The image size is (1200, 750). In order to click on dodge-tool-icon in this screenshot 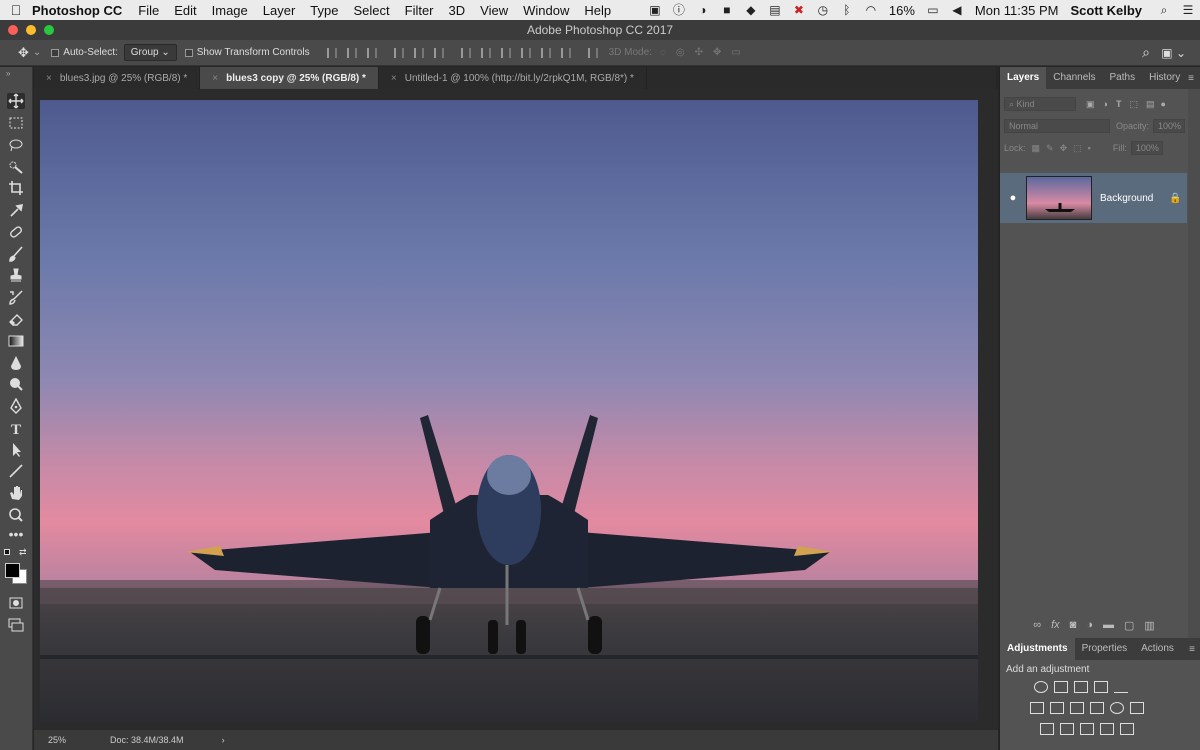, I will do `click(16, 384)`.